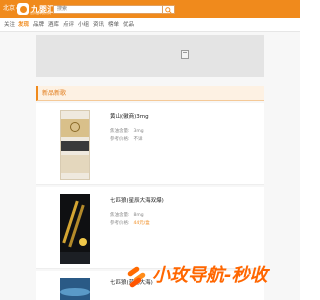 The width and height of the screenshot is (320, 300). I want to click on search-button, so click(169, 9).